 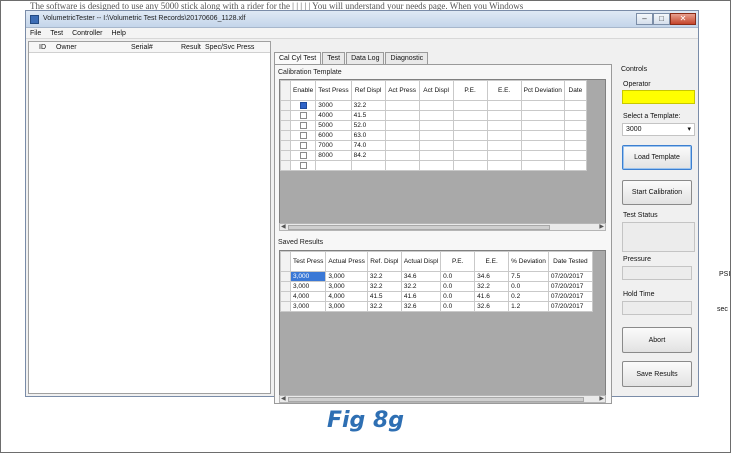 What do you see at coordinates (528, 276) in the screenshot?
I see `pct-deviation-cell: 7.5` at bounding box center [528, 276].